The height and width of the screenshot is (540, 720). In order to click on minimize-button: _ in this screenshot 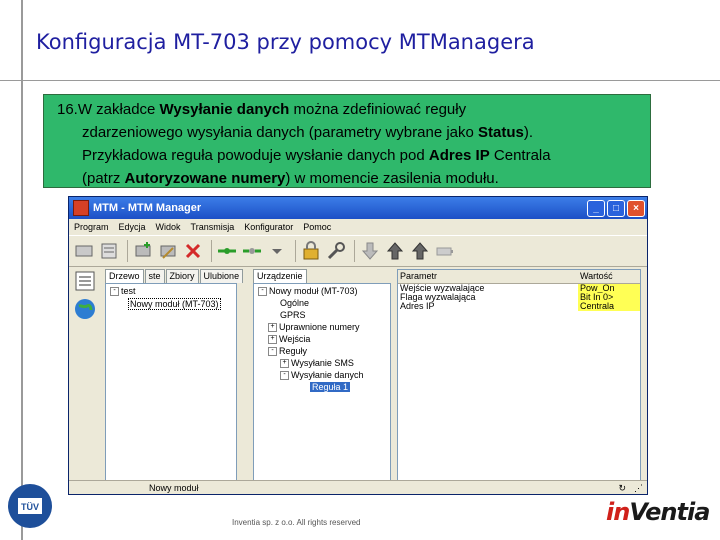, I will do `click(596, 208)`.